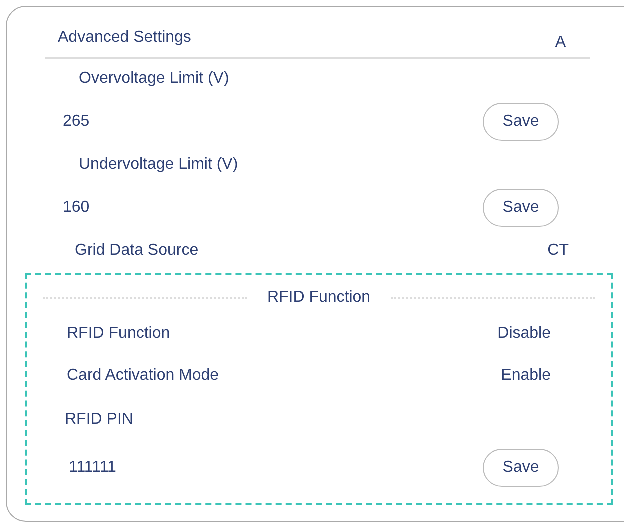 The height and width of the screenshot is (525, 624). What do you see at coordinates (143, 376) in the screenshot?
I see `setting-label: Card Activation Mode` at bounding box center [143, 376].